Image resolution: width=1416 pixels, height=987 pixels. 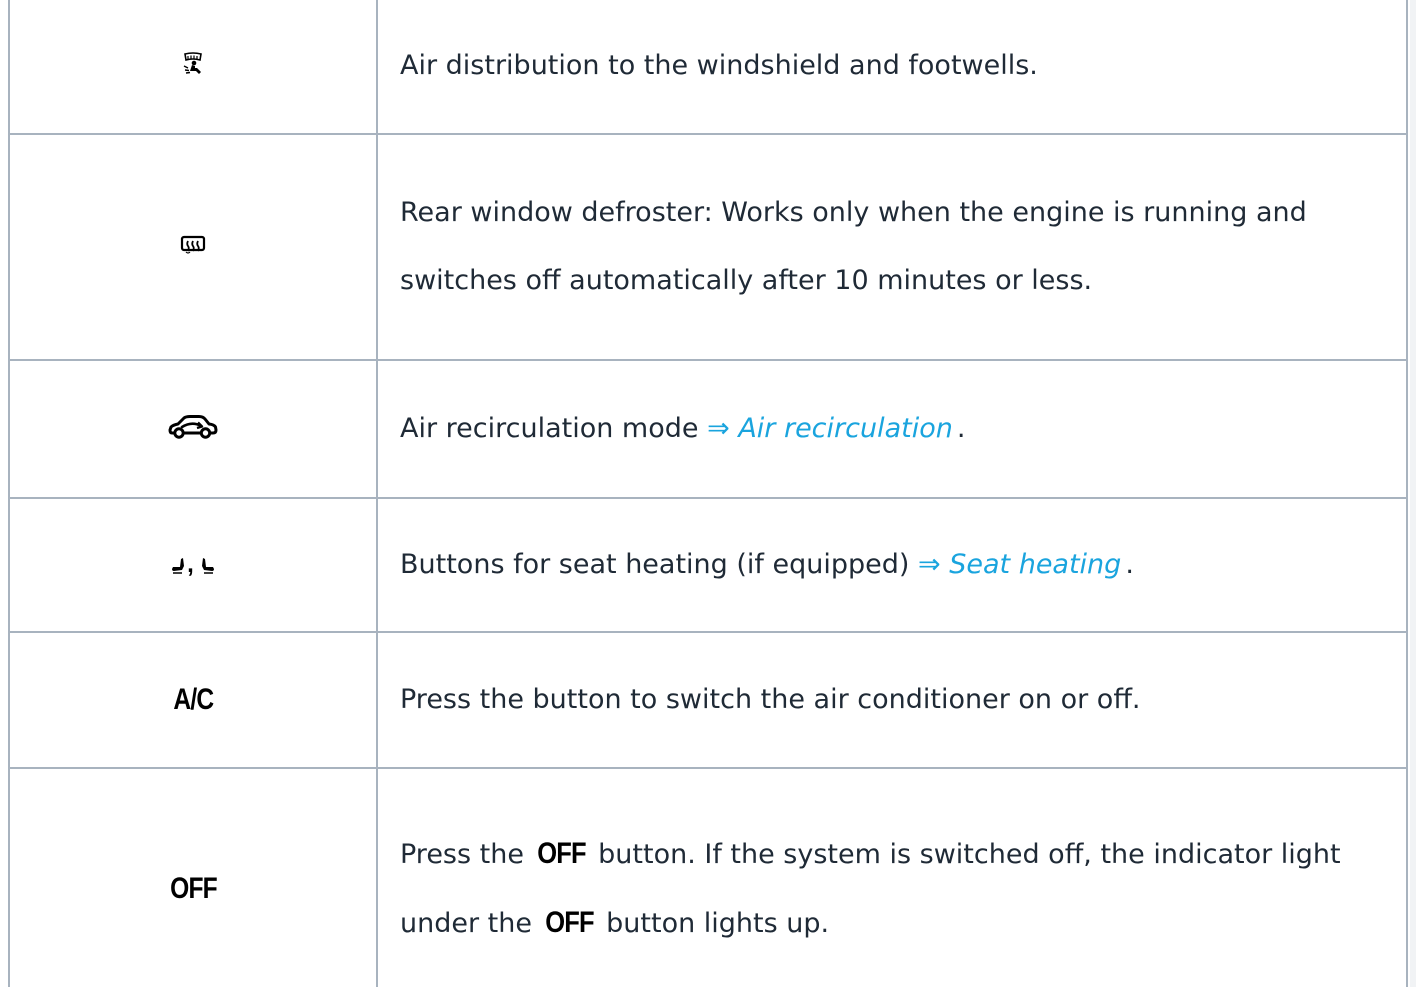 I want to click on description-text-part3: button lights up., so click(x=718, y=923).